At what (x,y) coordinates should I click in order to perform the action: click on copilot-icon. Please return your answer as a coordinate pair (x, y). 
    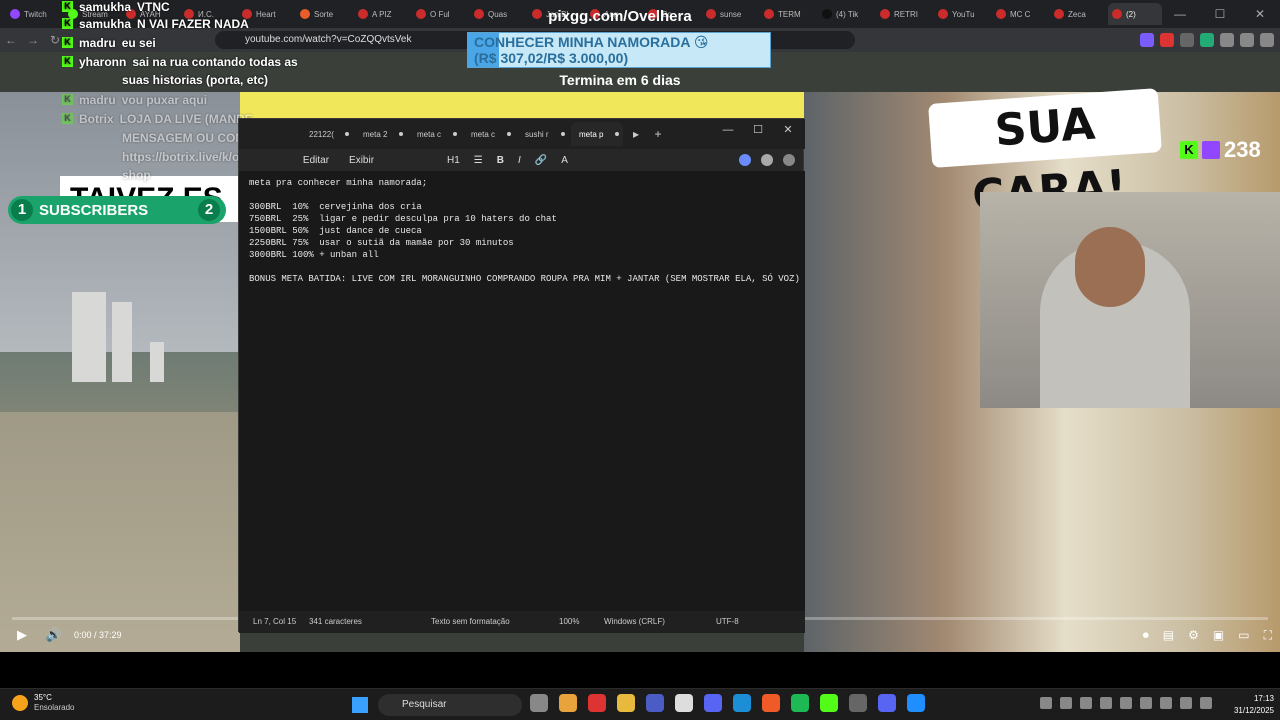
    Looking at the image, I should click on (745, 160).